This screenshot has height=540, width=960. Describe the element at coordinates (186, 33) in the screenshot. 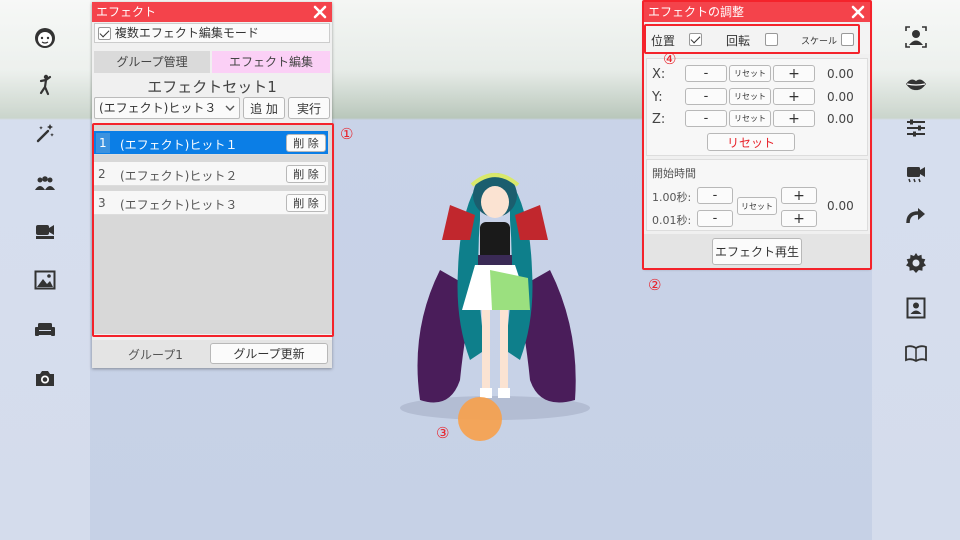

I see `multi-edit-mode-label: 複数エフェクト編集モード` at that location.